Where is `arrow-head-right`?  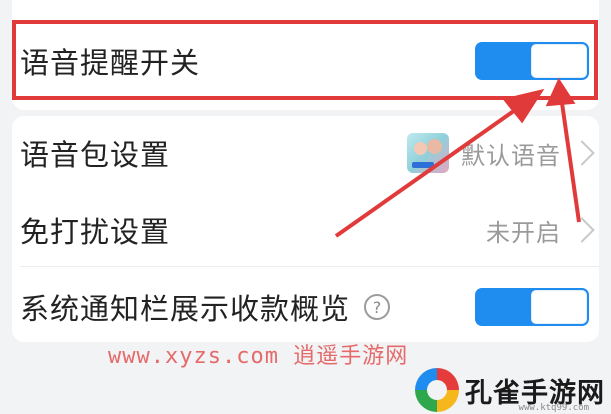
arrow-head-right is located at coordinates (560, 92).